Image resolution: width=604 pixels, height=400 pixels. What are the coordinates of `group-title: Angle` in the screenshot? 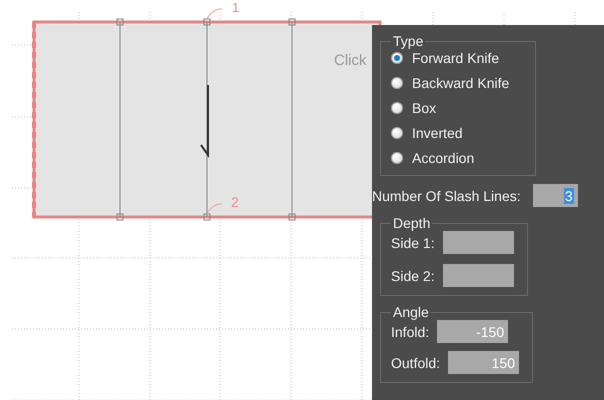 It's located at (411, 312).